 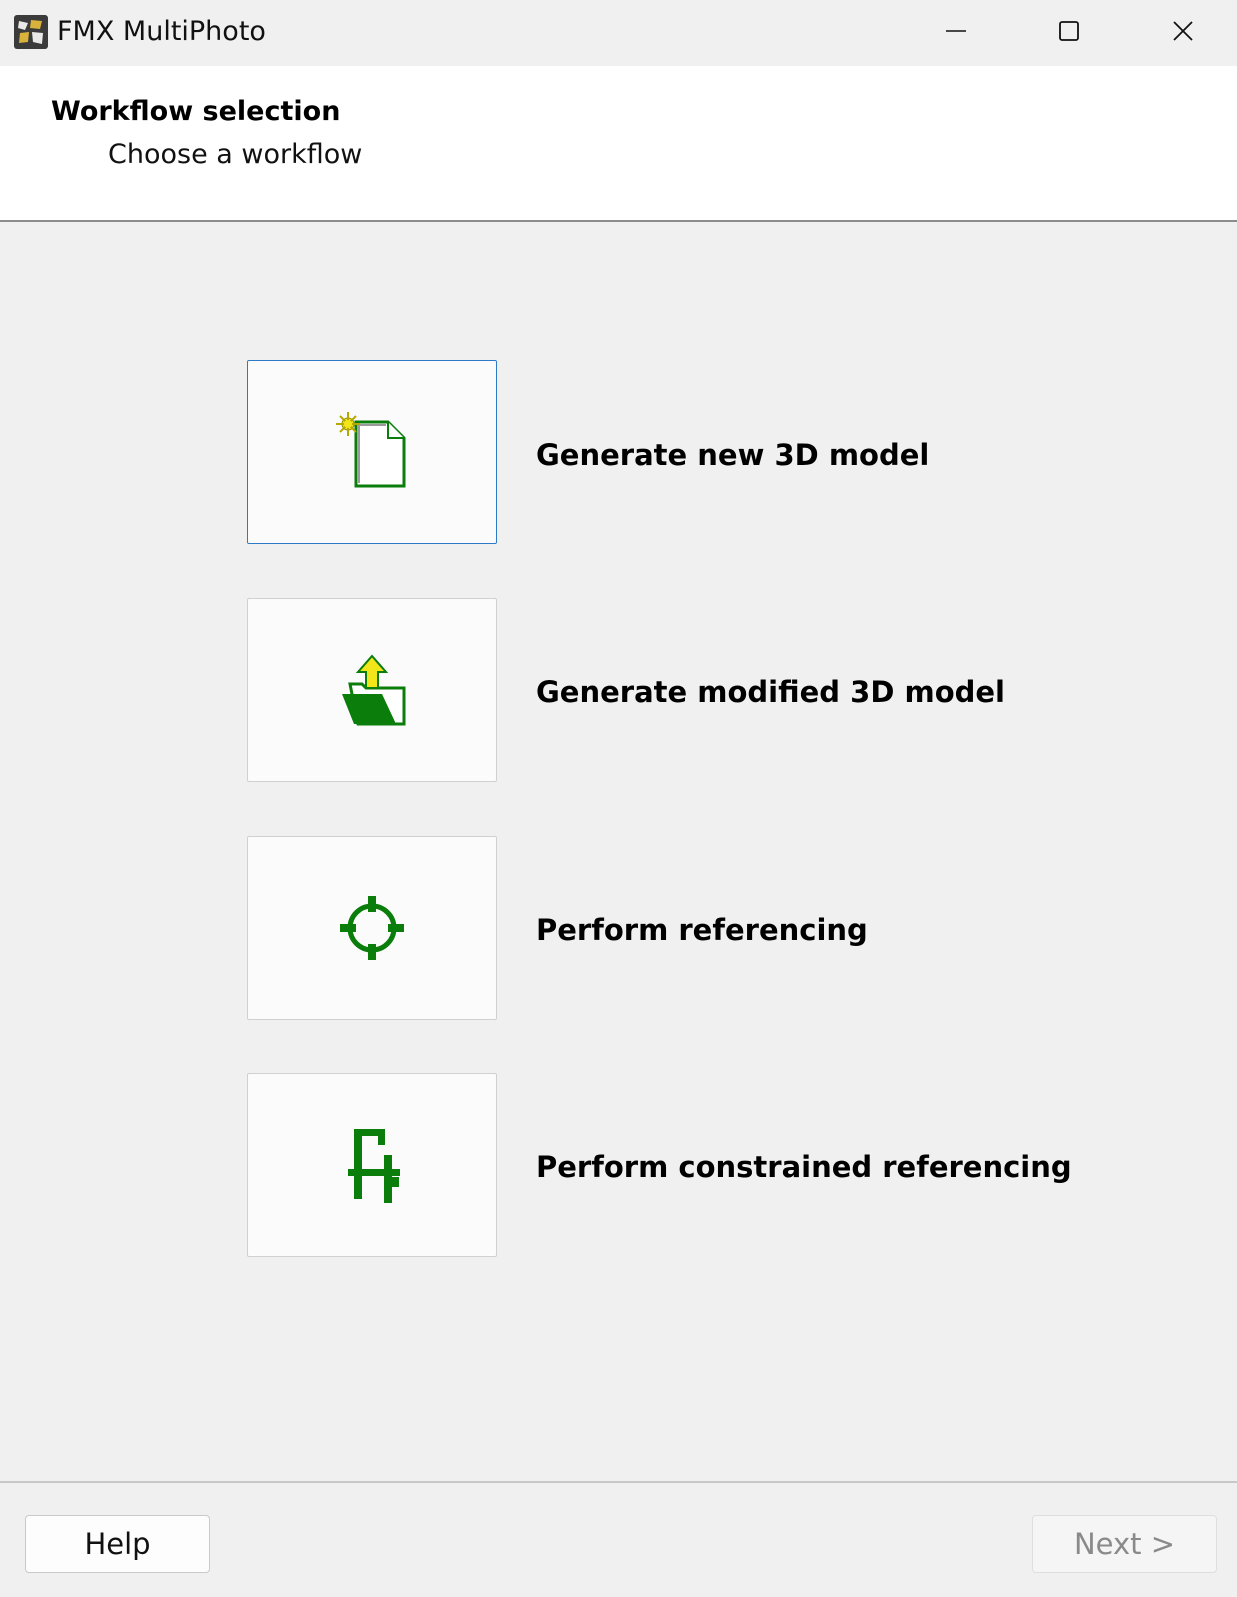 I want to click on workflow-new-model-button, so click(x=372, y=452).